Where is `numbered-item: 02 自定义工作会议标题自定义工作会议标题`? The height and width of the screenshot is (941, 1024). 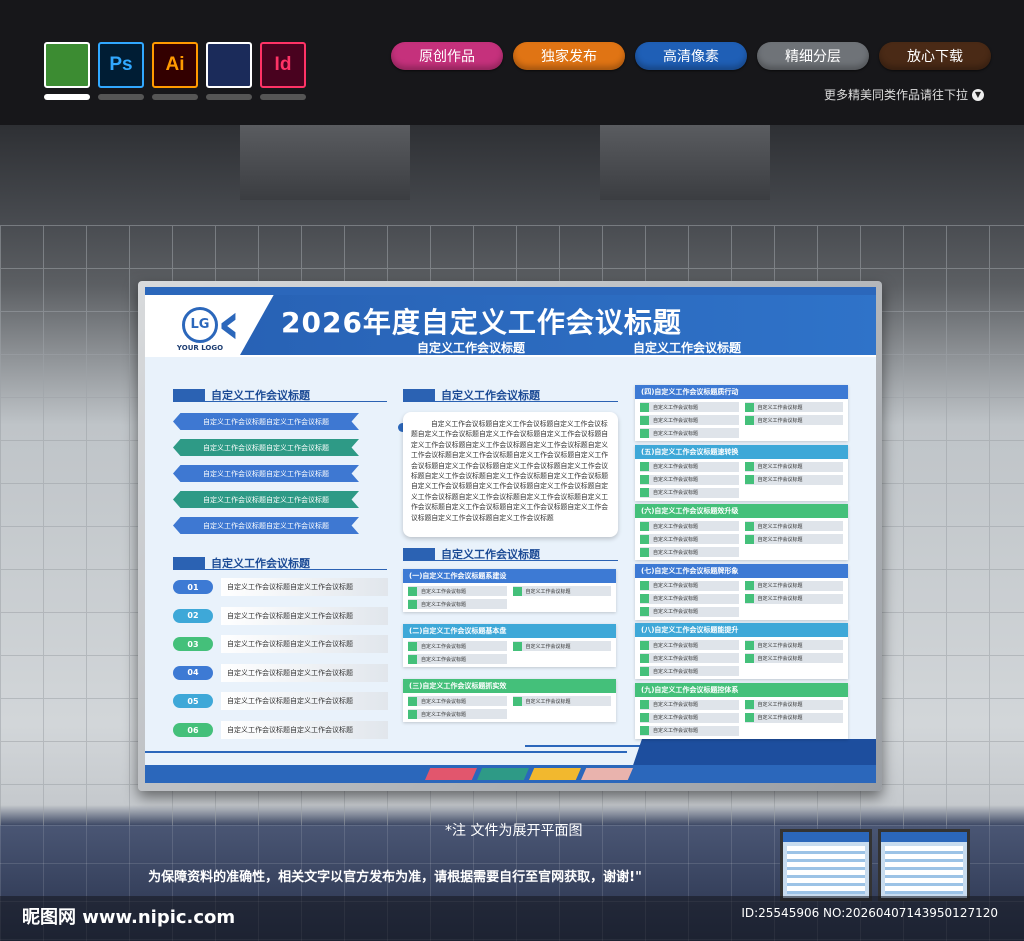 numbered-item: 02 自定义工作会议标题自定义工作会议标题 is located at coordinates (280, 615).